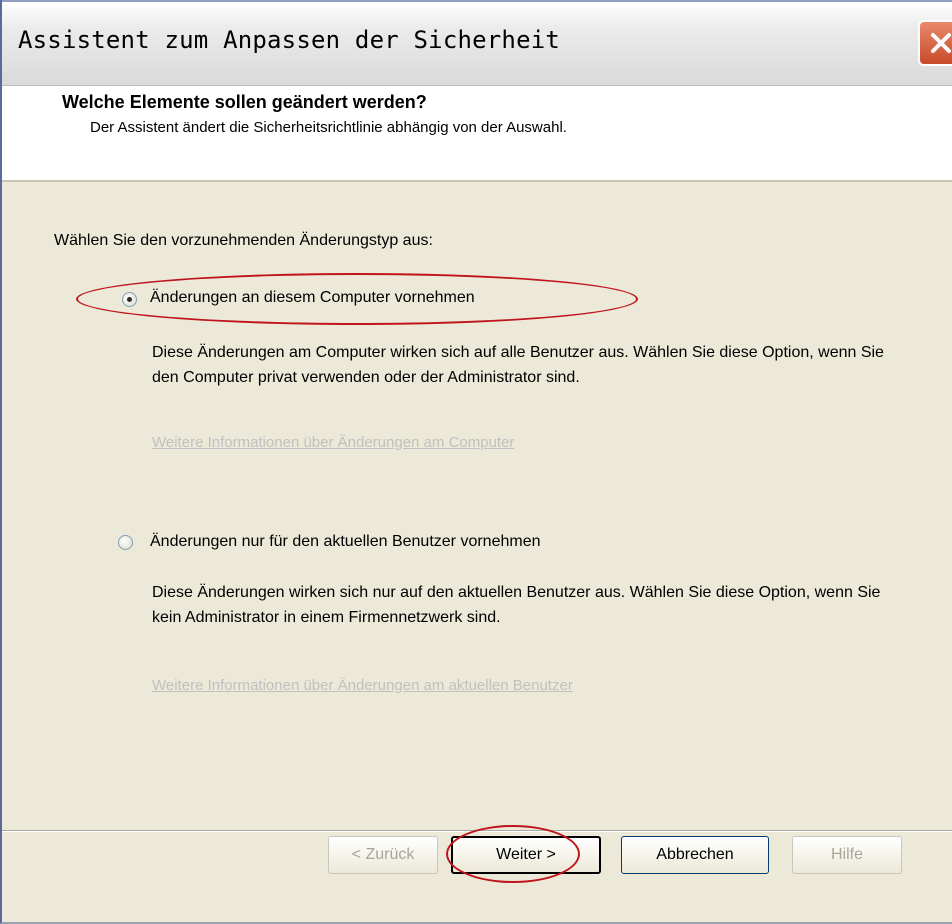  I want to click on radio-current-user-changes, so click(125, 542).